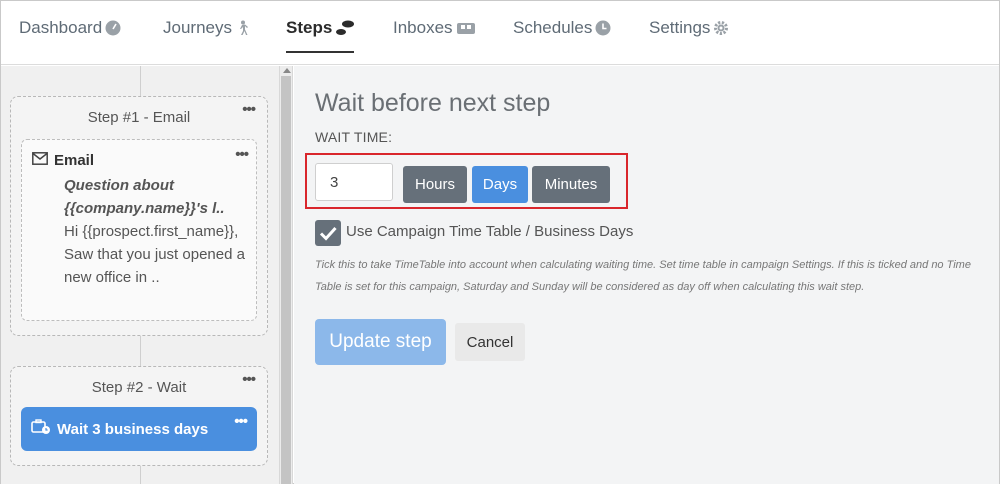  Describe the element at coordinates (249, 109) in the screenshot. I see `step-1-menu-button: •••` at that location.